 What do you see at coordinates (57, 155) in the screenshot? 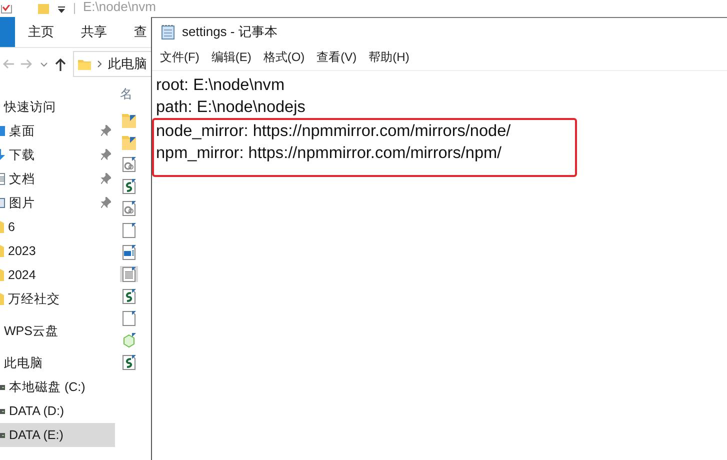
I see `sidebar-item: 下载` at bounding box center [57, 155].